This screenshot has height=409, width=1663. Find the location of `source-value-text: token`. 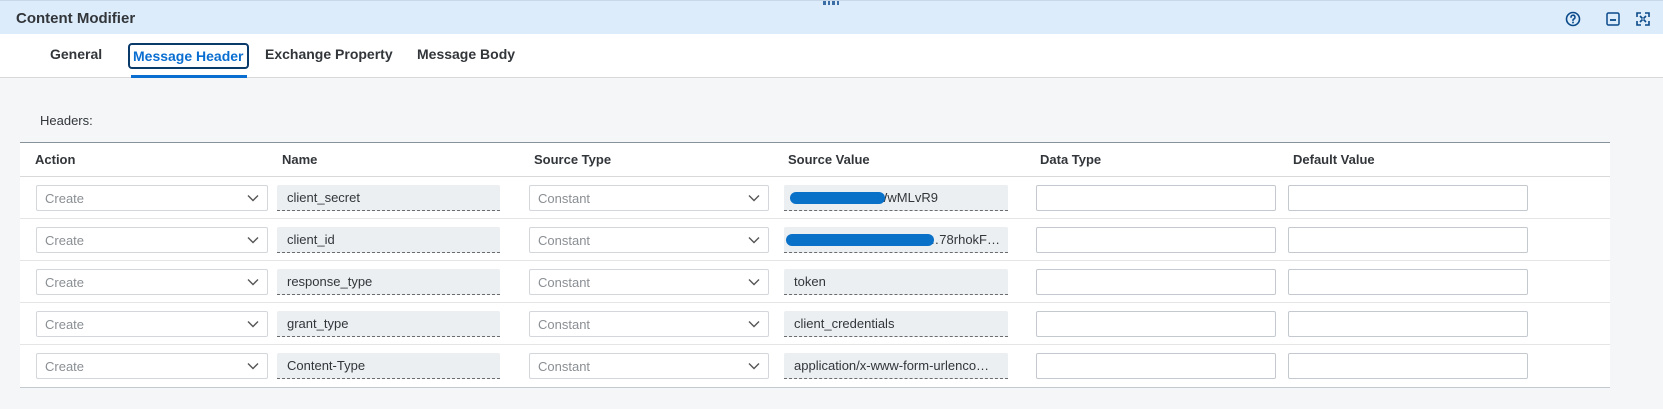

source-value-text: token is located at coordinates (810, 281).